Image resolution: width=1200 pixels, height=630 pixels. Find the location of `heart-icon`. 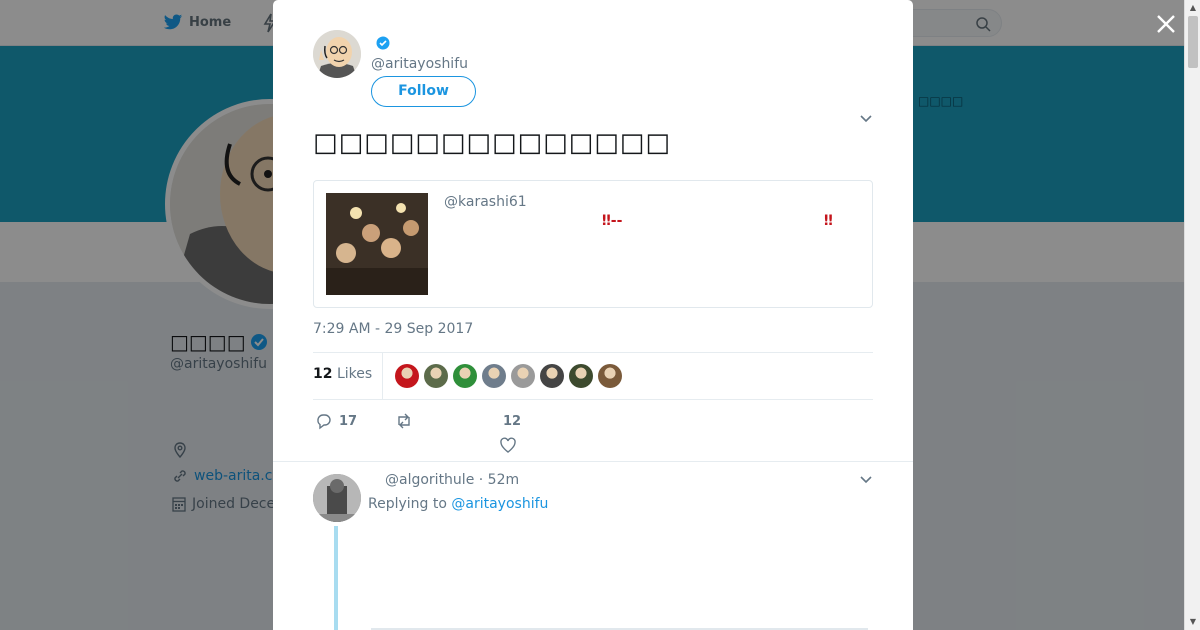

heart-icon is located at coordinates (508, 445).